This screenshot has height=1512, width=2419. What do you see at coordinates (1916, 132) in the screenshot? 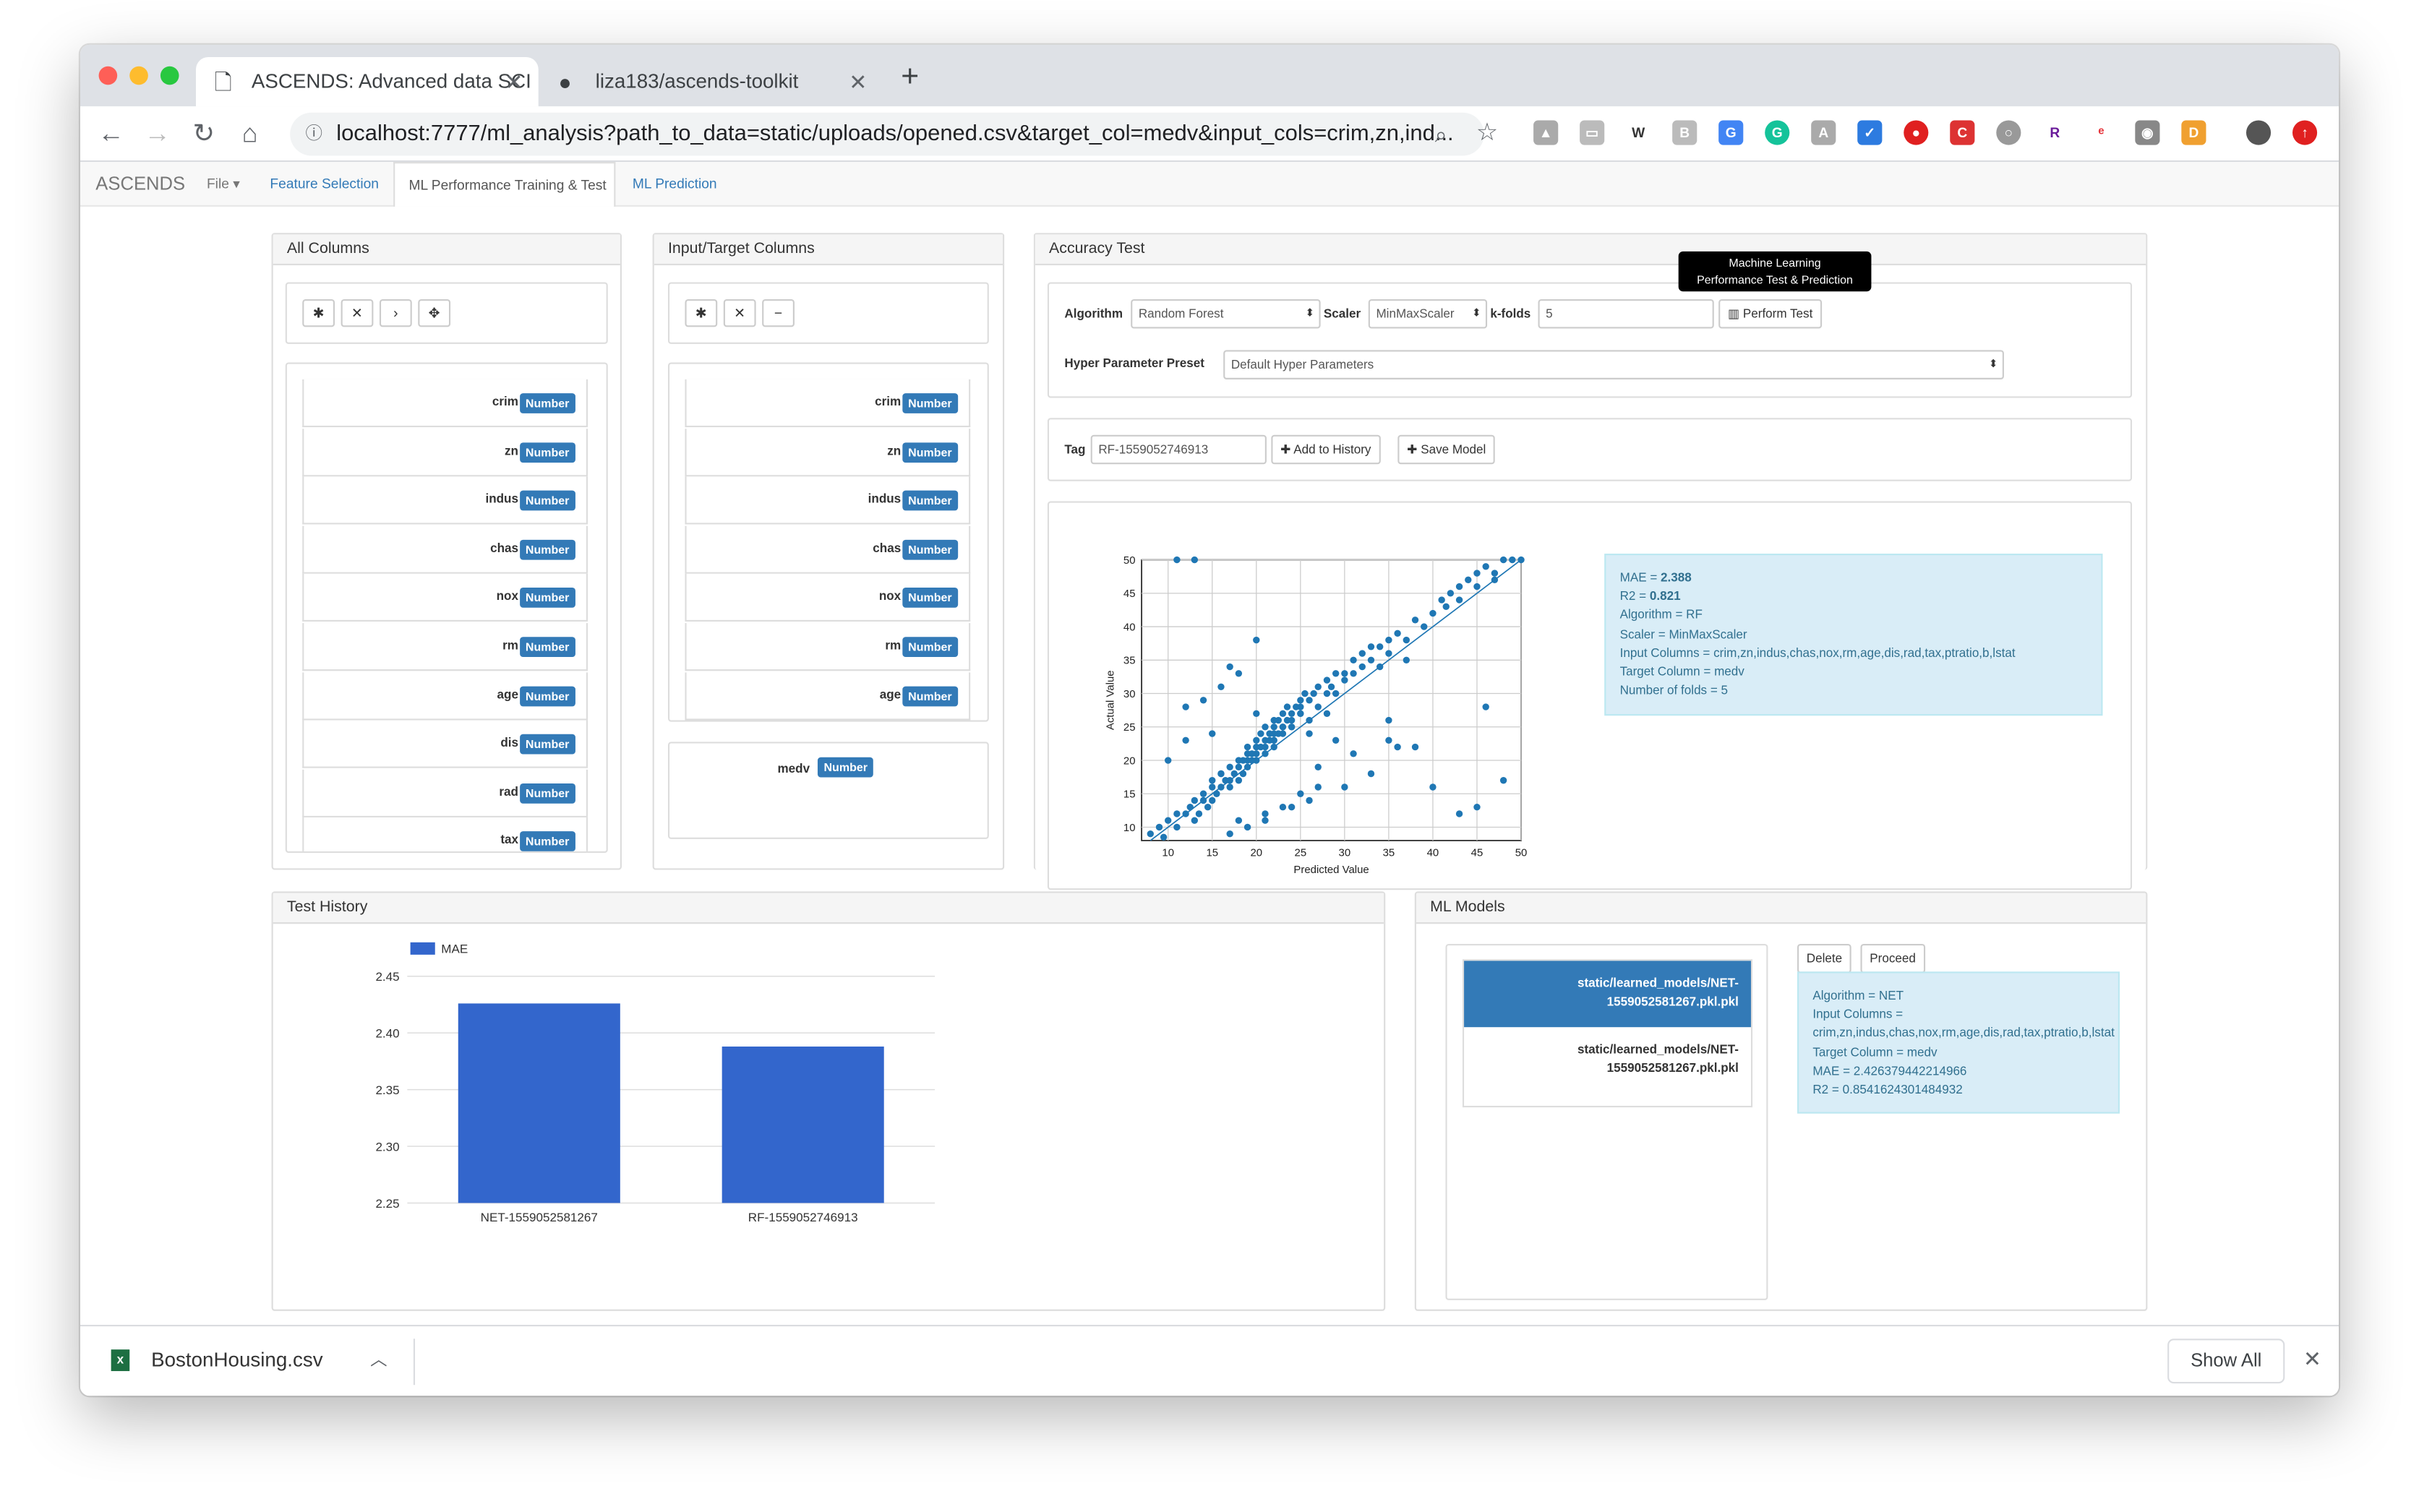
I see `adblock-icon: ●` at bounding box center [1916, 132].